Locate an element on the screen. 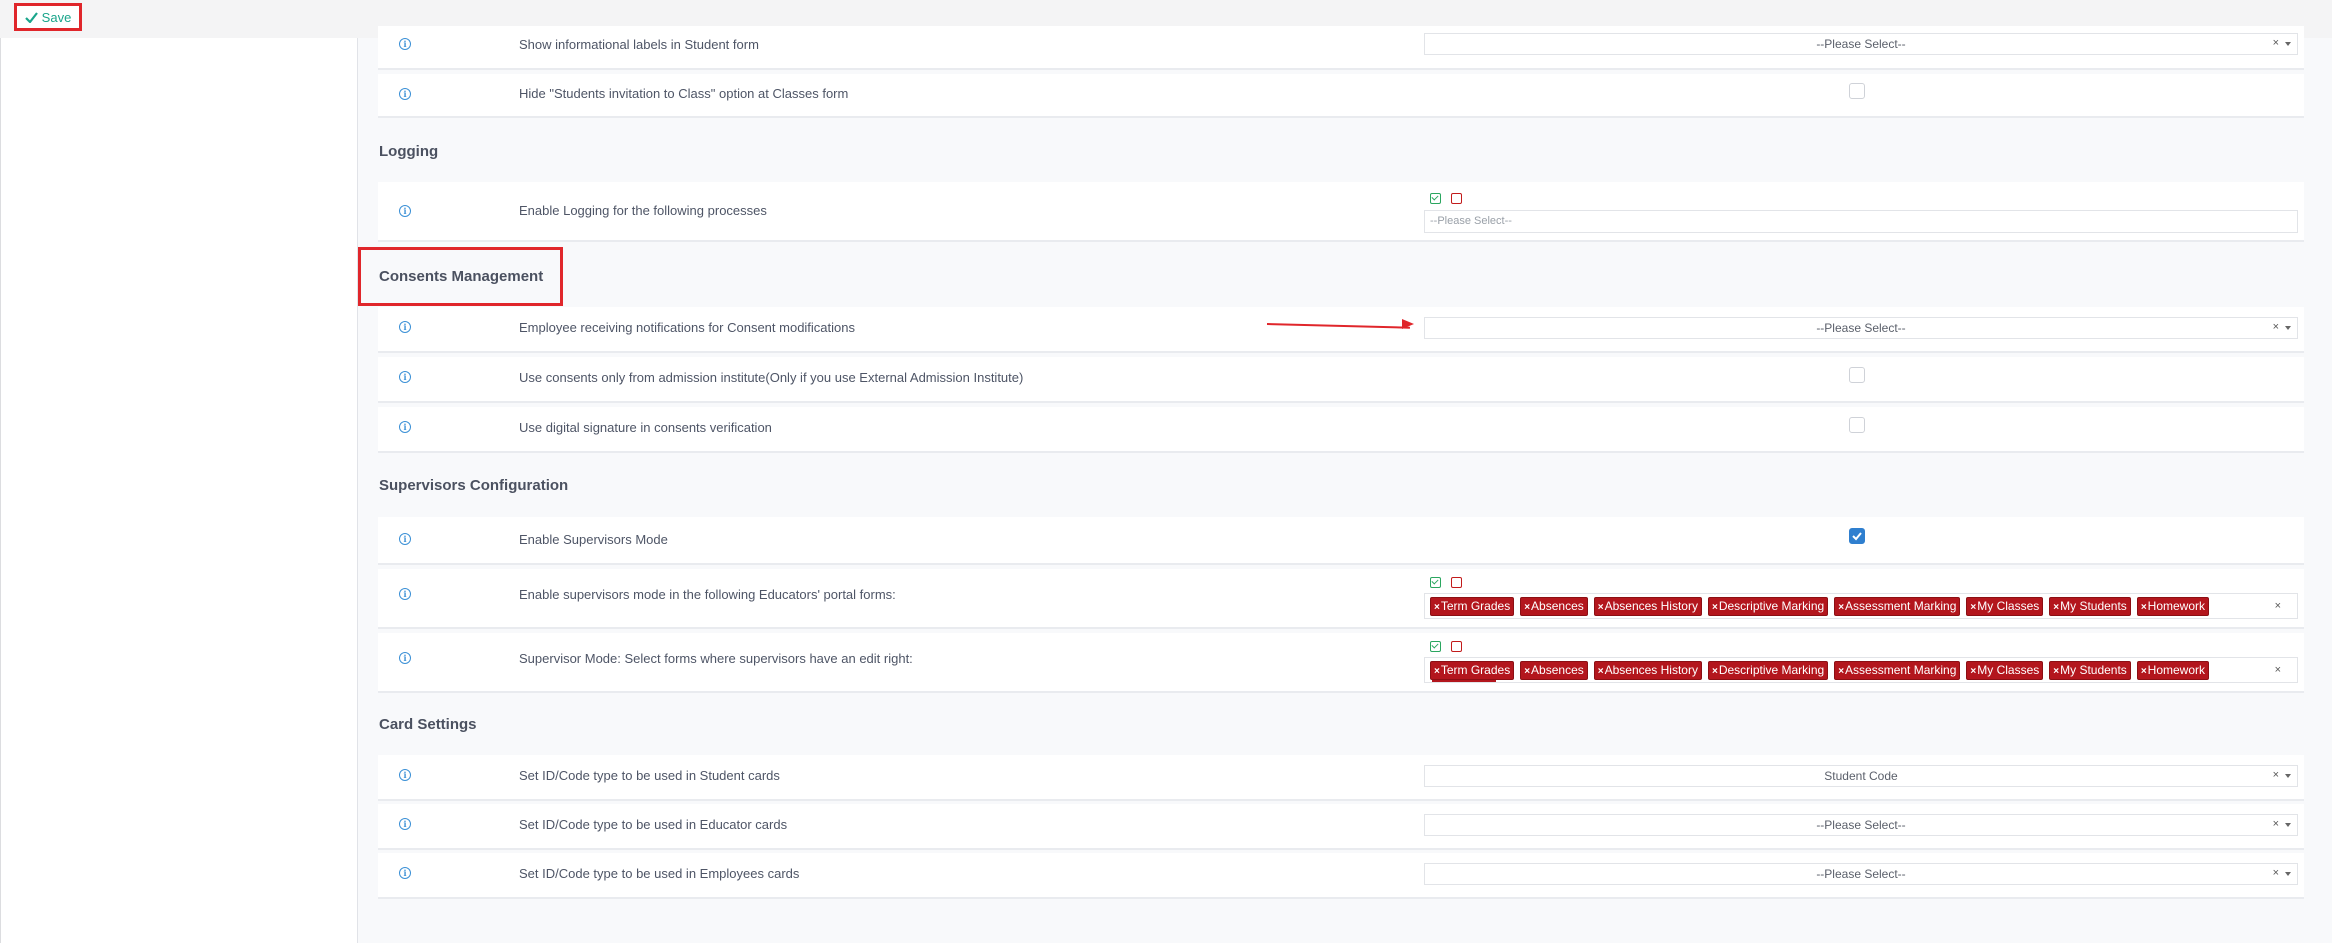  tag-label: Assessment Marking is located at coordinates (1901, 670).